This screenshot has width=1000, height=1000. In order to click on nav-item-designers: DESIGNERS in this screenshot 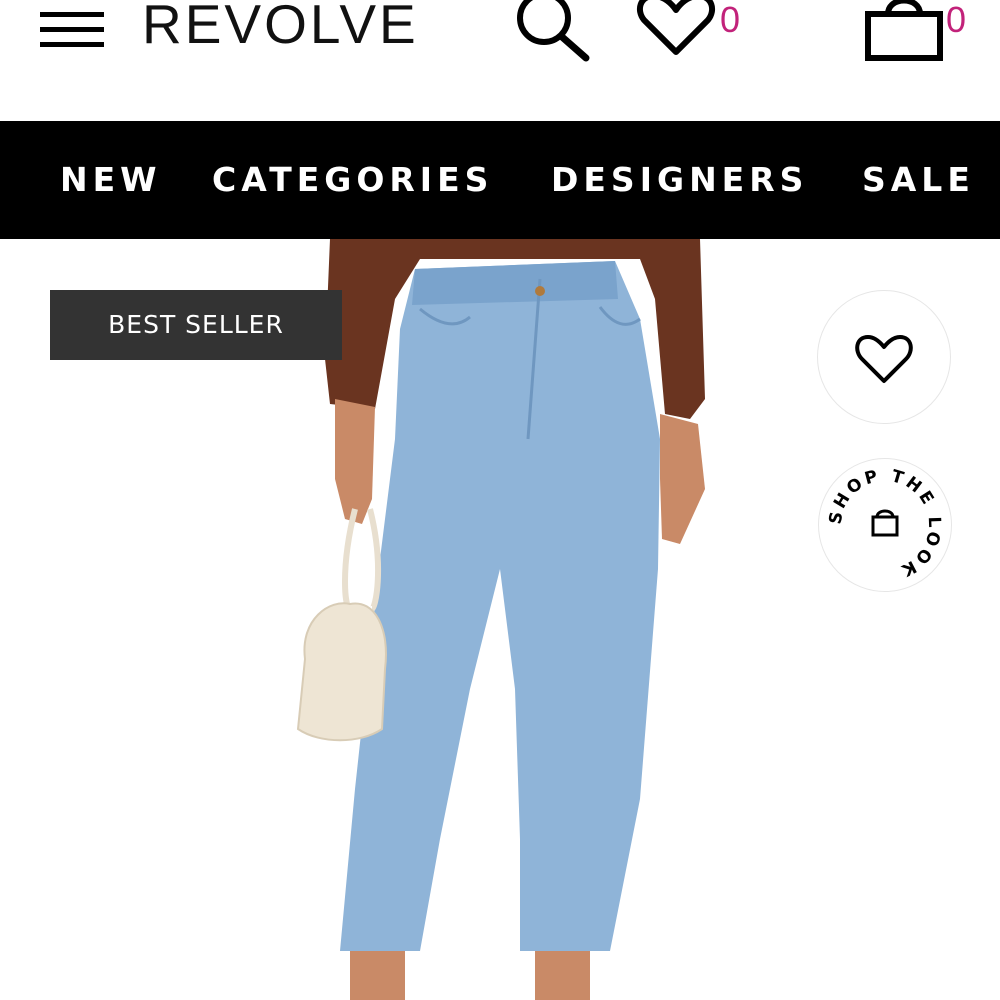, I will do `click(679, 180)`.